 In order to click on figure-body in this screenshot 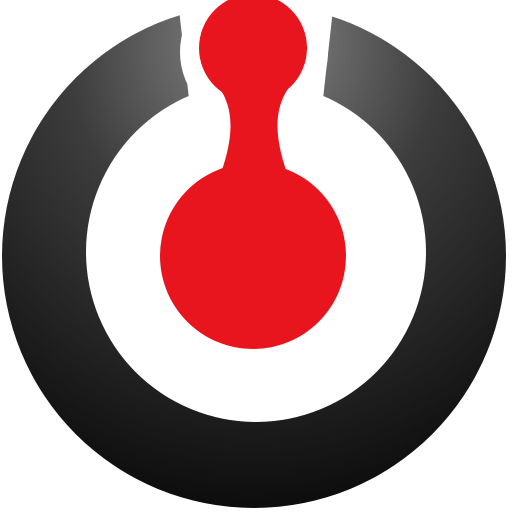, I will do `click(253, 256)`.